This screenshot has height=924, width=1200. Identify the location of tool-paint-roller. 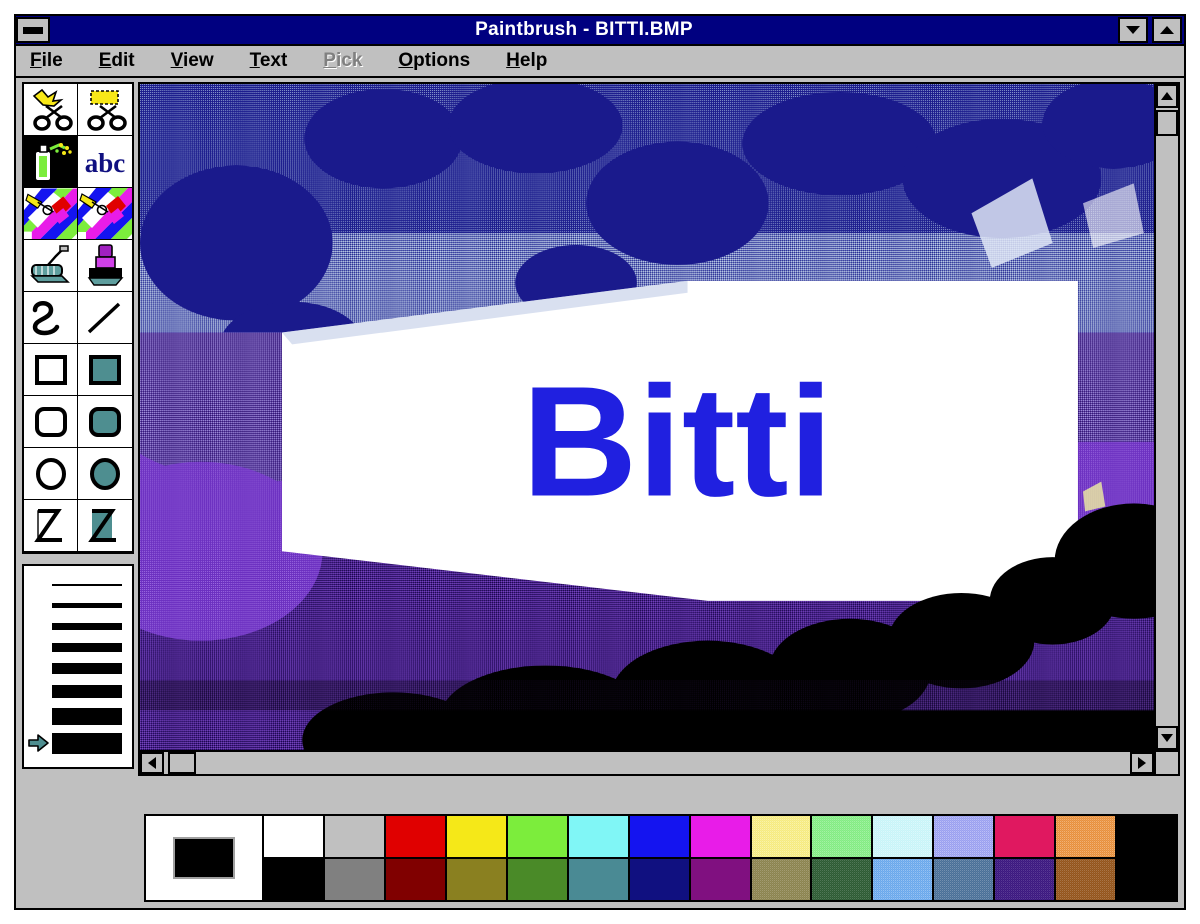
(51, 266).